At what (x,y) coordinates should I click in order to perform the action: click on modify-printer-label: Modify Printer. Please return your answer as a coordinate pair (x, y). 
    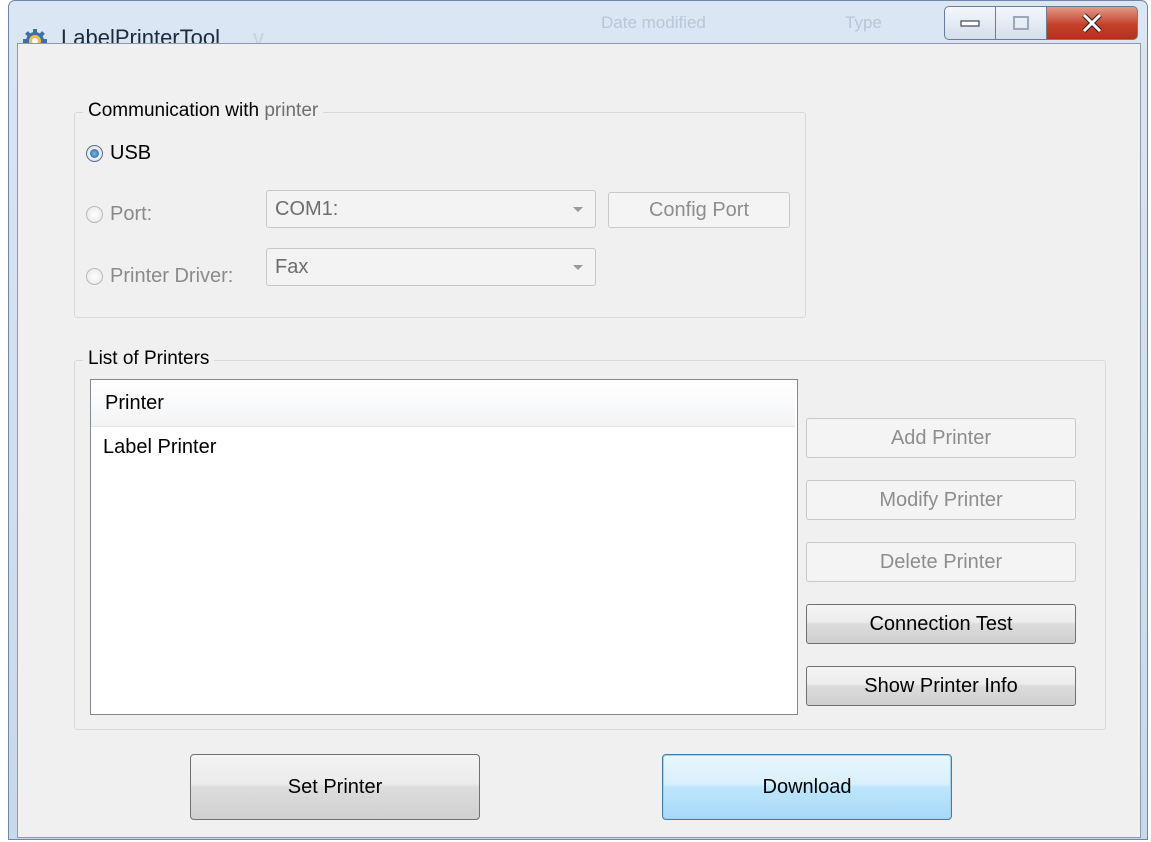
    Looking at the image, I should click on (941, 499).